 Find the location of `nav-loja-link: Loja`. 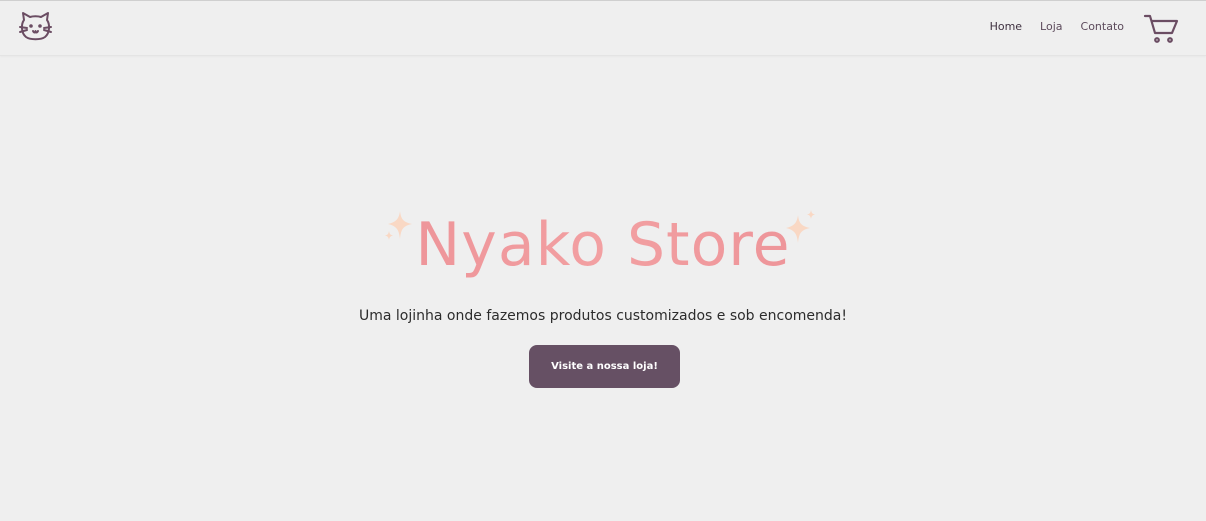

nav-loja-link: Loja is located at coordinates (1051, 26).